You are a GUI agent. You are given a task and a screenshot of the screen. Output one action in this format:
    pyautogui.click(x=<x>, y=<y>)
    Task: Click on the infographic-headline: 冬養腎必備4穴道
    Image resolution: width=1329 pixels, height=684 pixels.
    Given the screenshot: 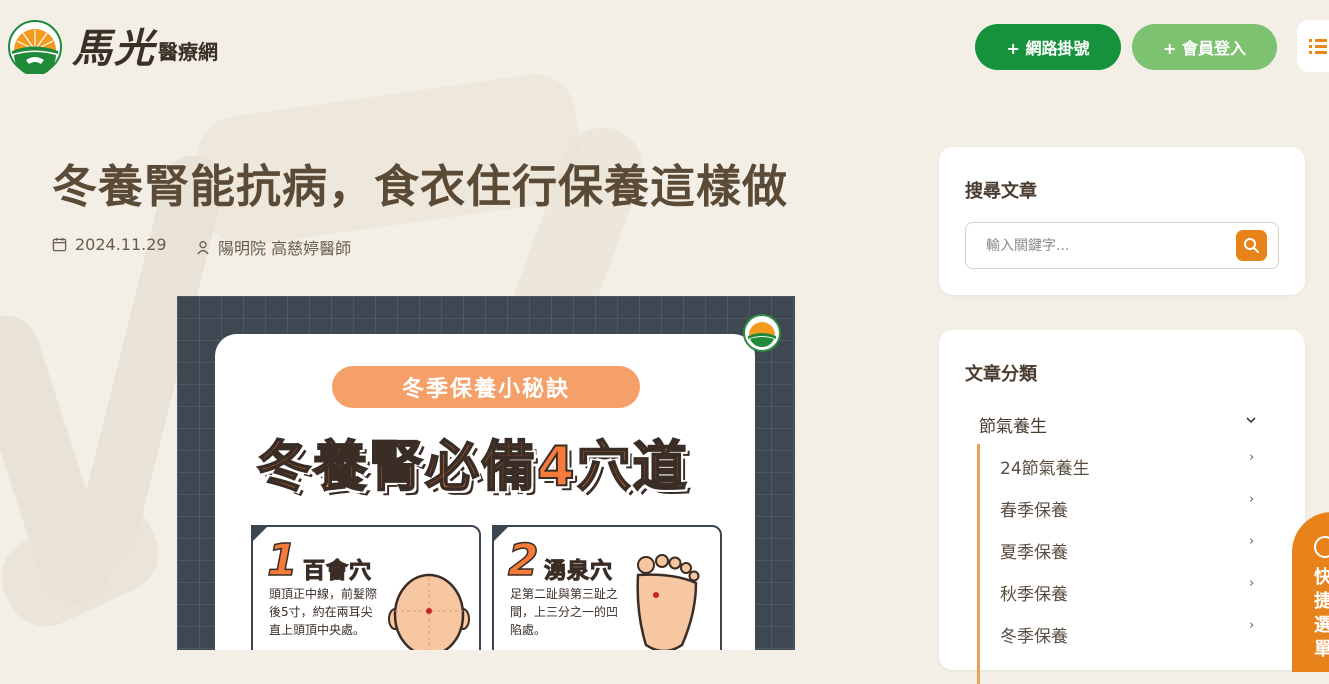 What is the action you would take?
    pyautogui.click(x=472, y=466)
    